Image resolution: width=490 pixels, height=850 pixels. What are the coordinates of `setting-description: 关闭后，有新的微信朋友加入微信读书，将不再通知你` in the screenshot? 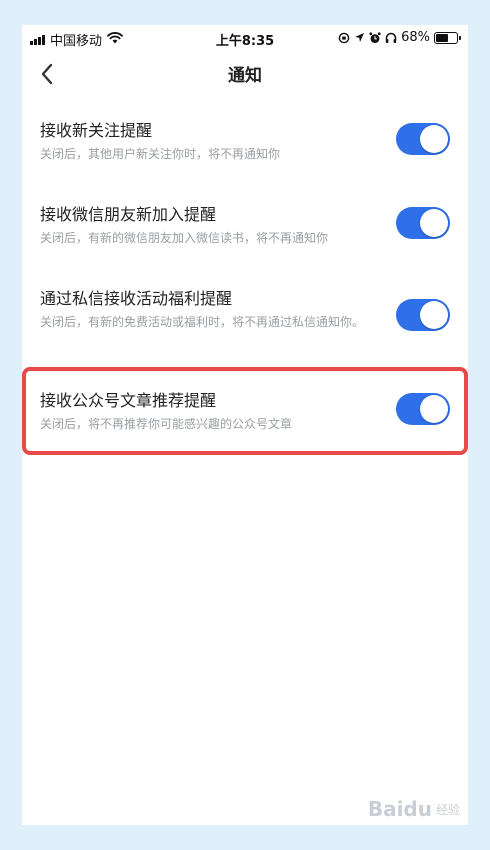 It's located at (184, 238).